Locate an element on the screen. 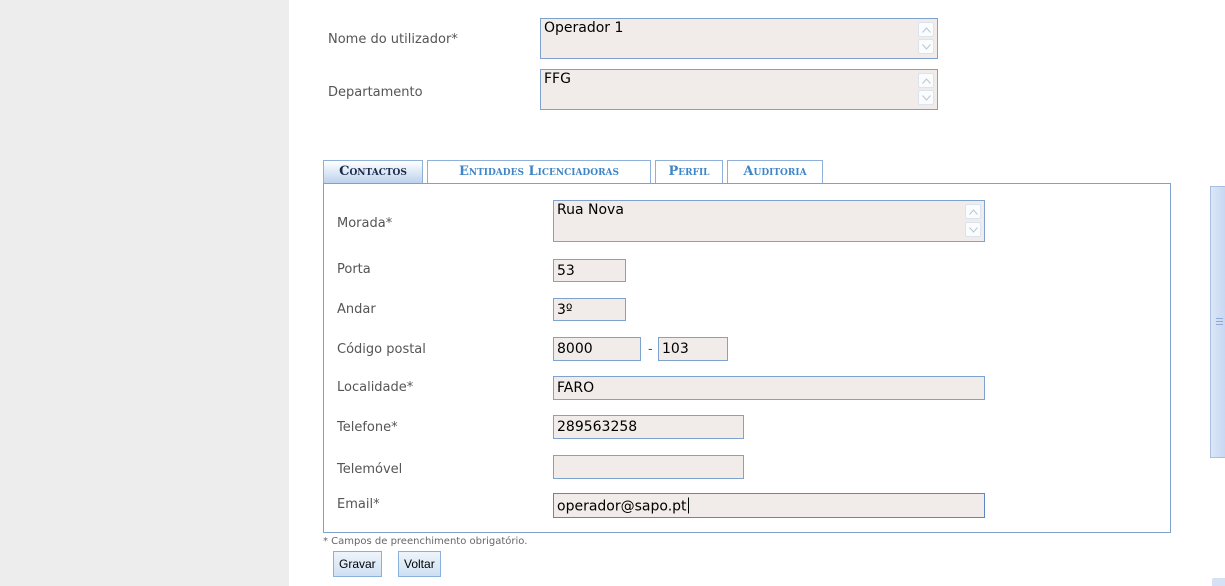 This screenshot has width=1225, height=586. codigo-postal-field-2: 103 is located at coordinates (693, 349).